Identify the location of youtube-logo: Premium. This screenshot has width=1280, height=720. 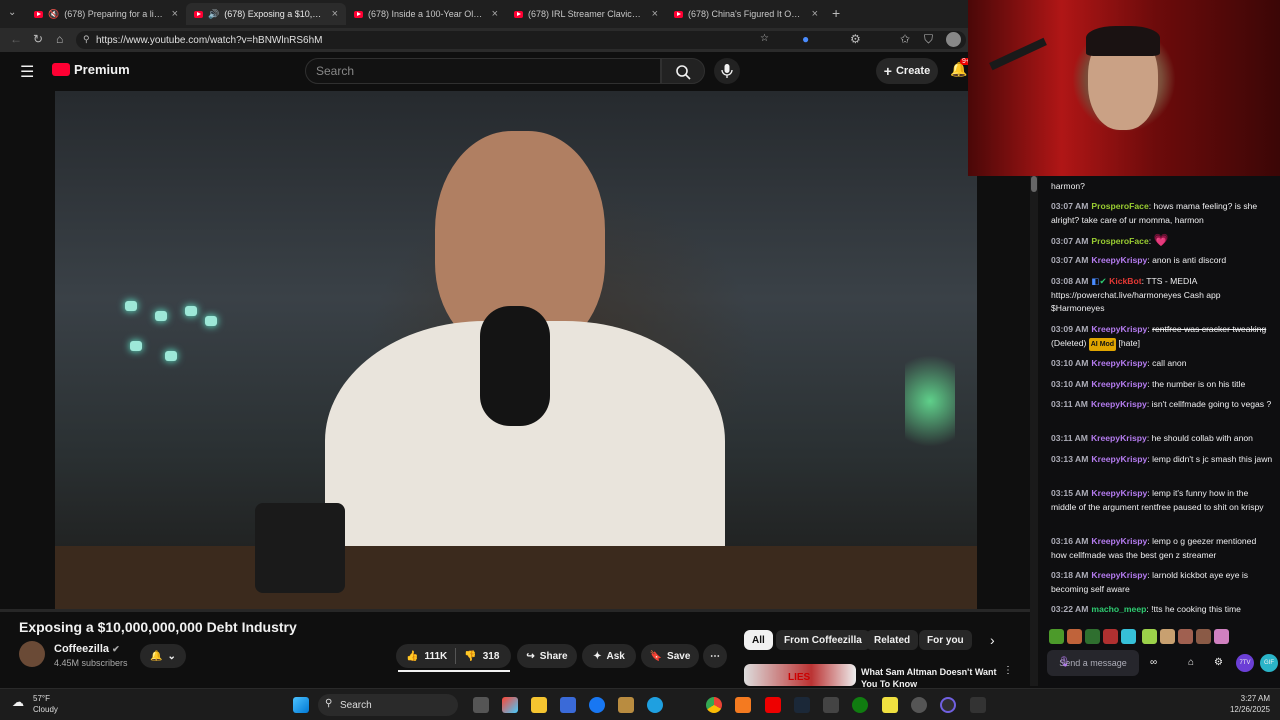
(91, 69).